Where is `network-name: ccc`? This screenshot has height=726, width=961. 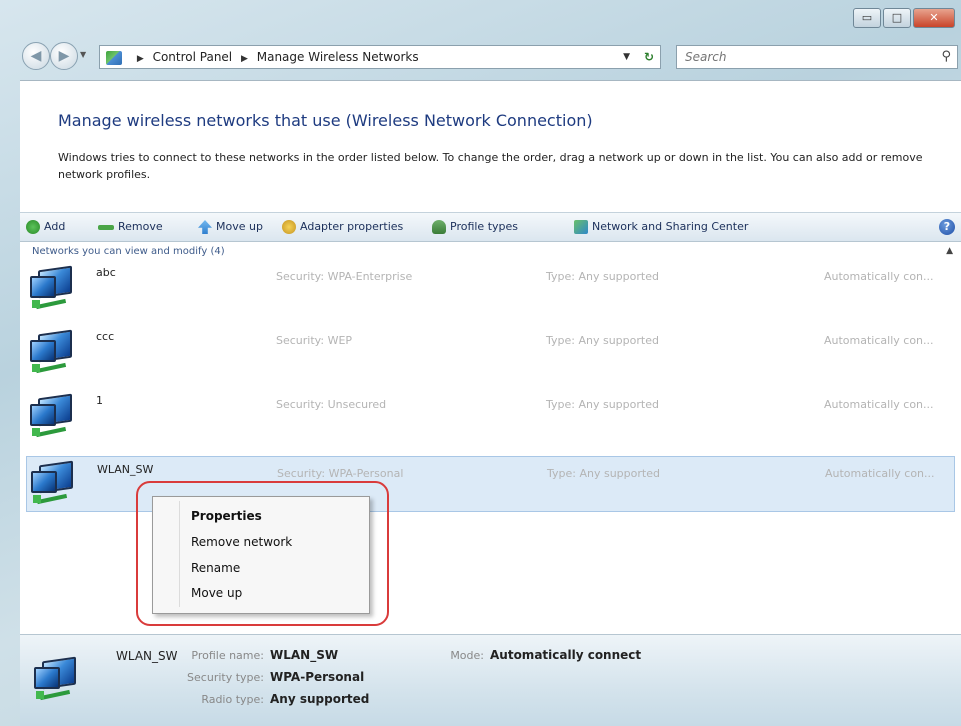
network-name: ccc is located at coordinates (105, 336).